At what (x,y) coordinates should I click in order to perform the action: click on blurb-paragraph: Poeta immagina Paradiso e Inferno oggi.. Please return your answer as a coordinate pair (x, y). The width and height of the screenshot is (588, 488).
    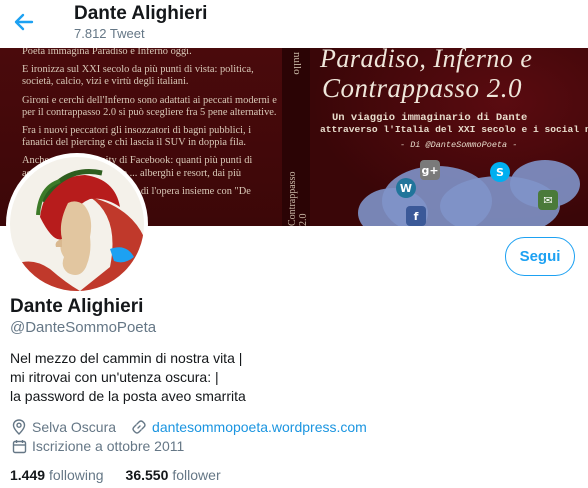
    Looking at the image, I should click on (107, 52).